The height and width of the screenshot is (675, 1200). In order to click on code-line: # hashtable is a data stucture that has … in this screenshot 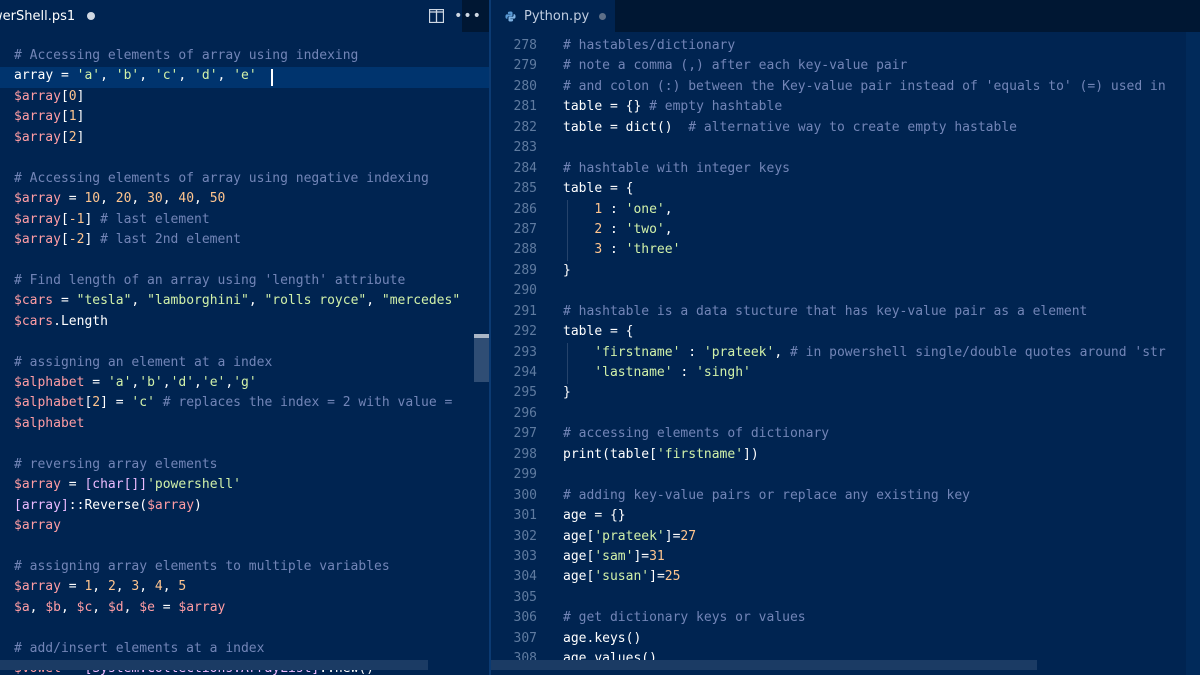, I will do `click(864, 312)`.